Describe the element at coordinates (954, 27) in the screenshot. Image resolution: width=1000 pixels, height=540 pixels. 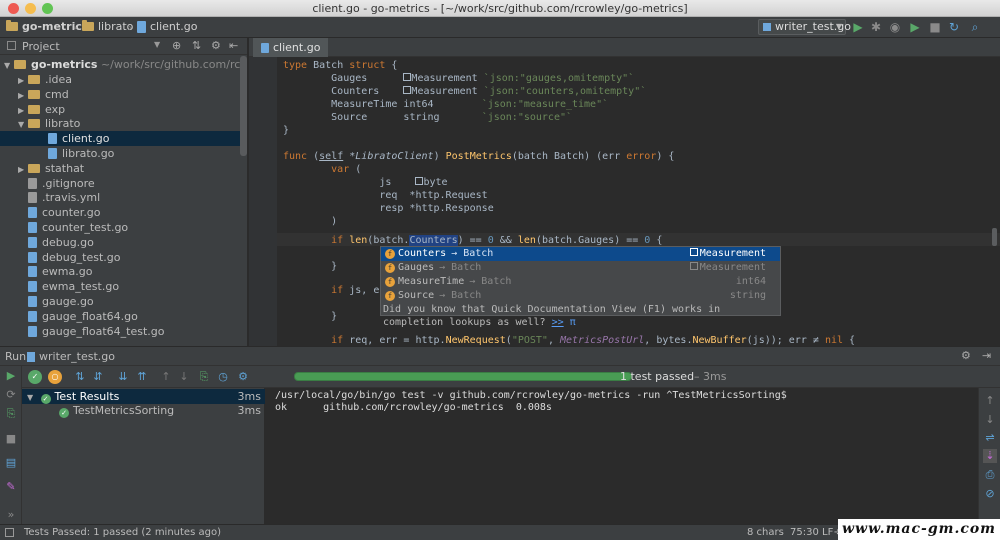
I see `sync-icon: ↻` at that location.